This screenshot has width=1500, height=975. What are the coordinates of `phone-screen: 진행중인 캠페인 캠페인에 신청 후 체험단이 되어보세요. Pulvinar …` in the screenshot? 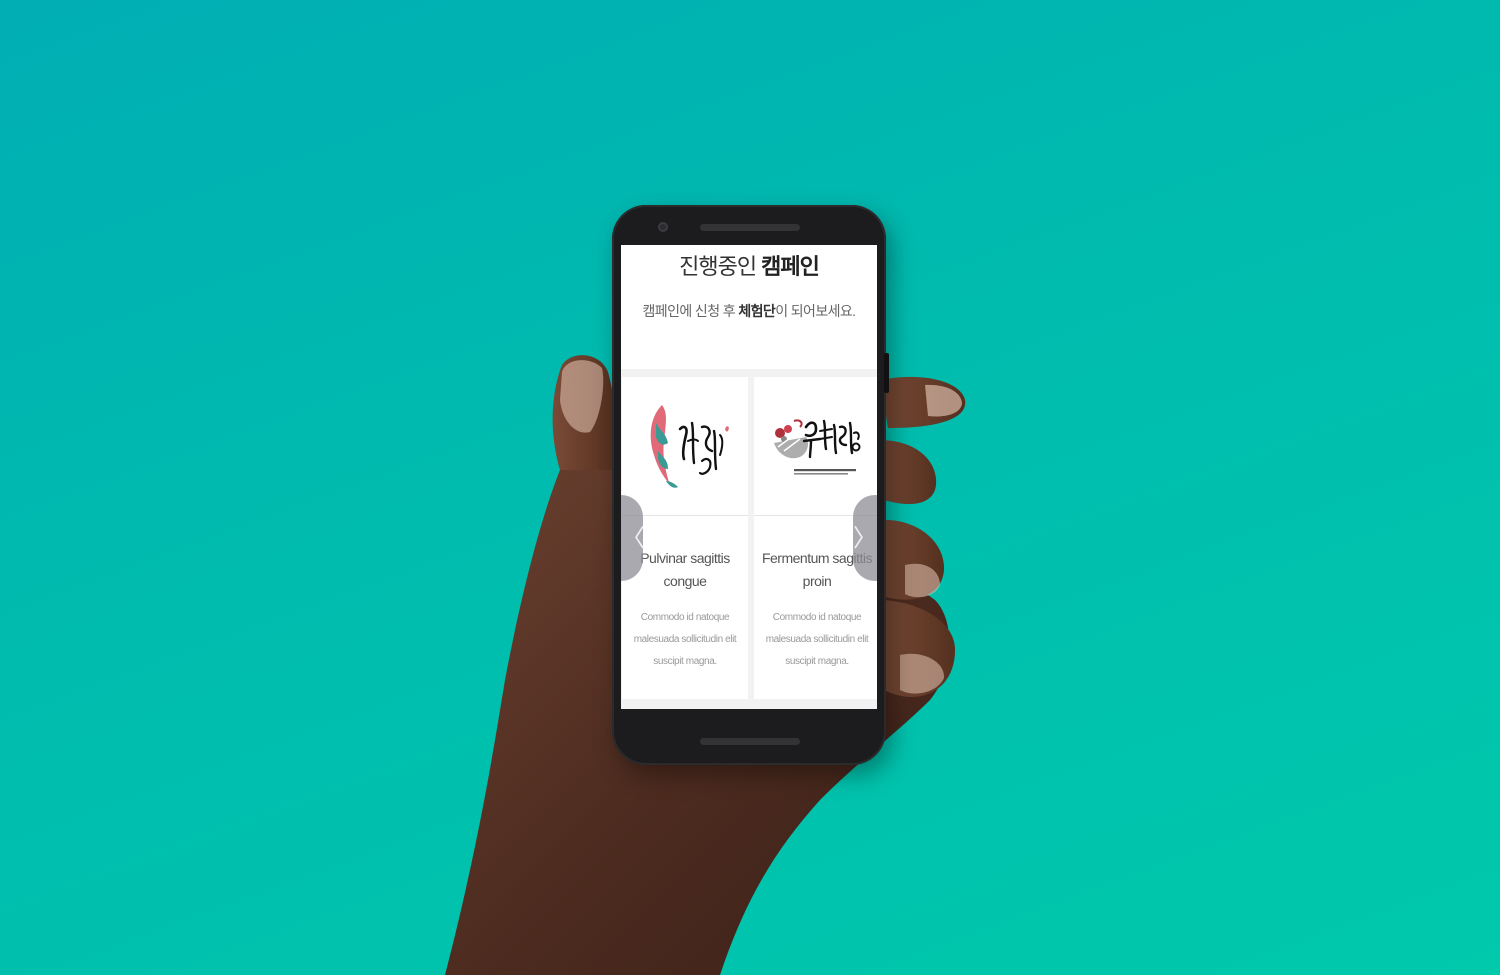 It's located at (749, 477).